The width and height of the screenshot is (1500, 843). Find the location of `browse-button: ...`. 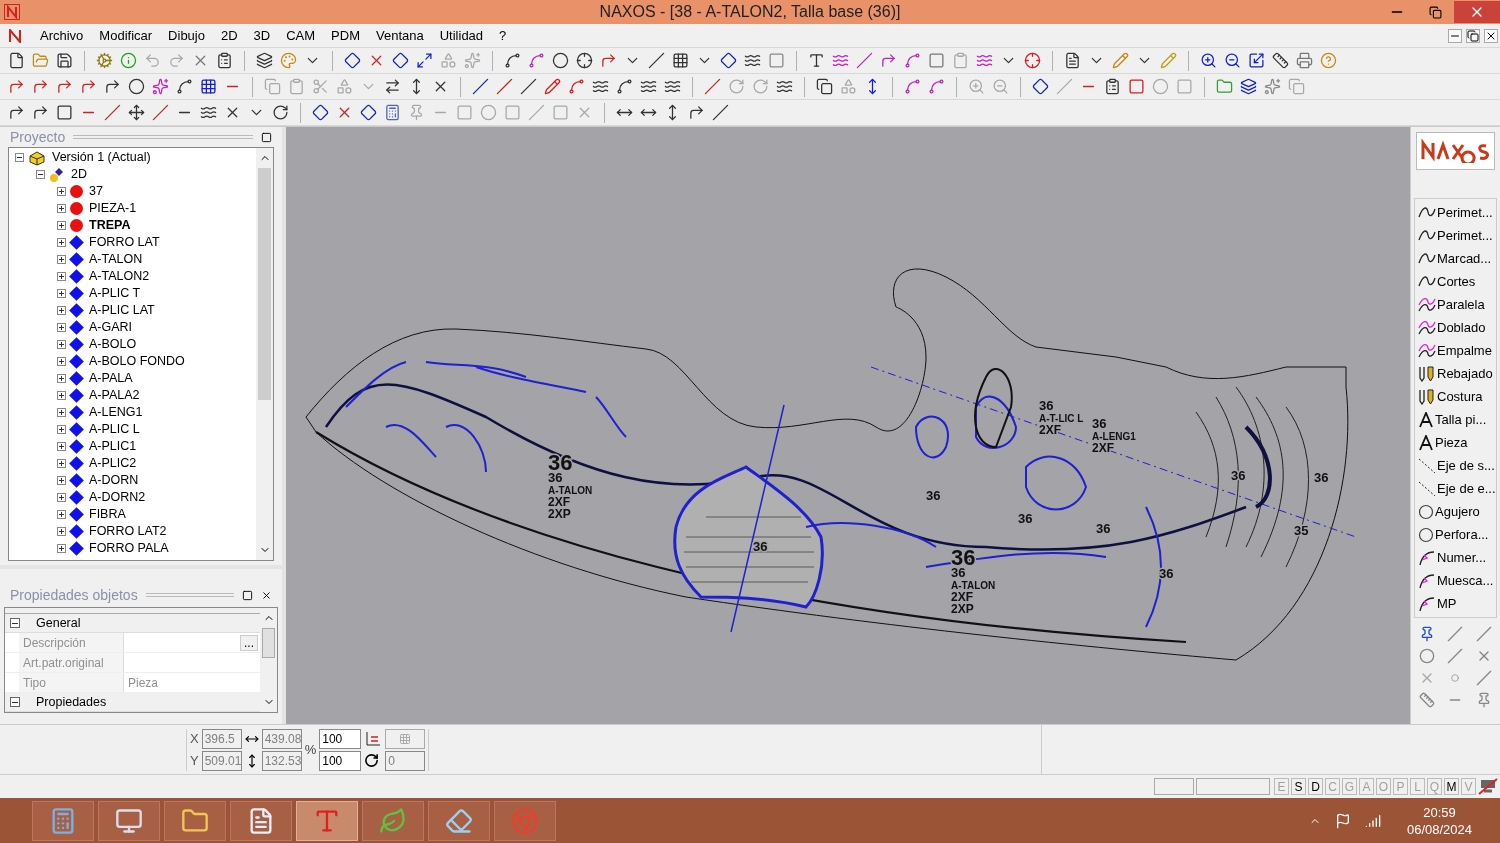

browse-button: ... is located at coordinates (249, 642).